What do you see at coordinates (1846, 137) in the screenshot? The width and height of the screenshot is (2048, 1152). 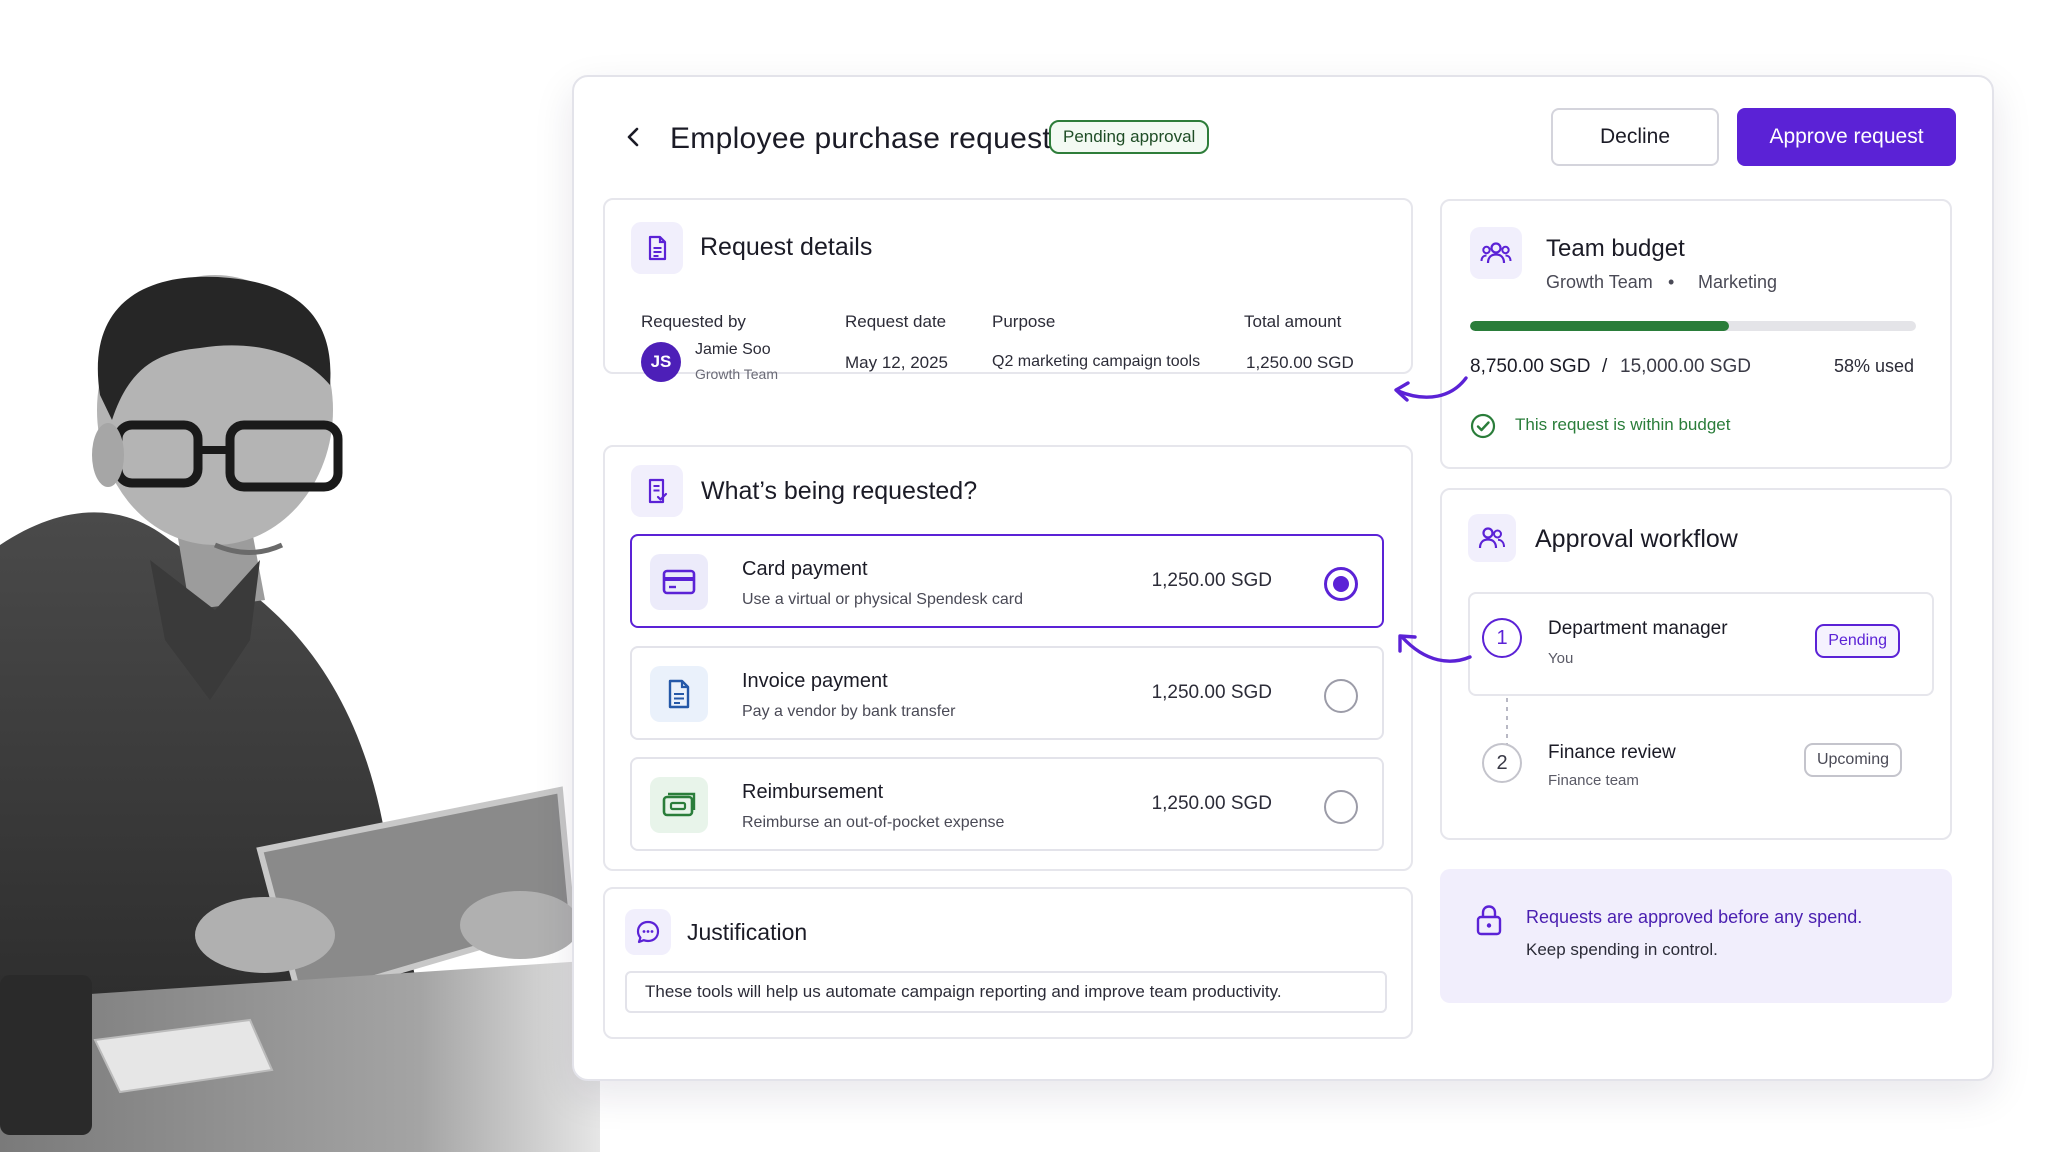 I see `approve-button: Approve request` at bounding box center [1846, 137].